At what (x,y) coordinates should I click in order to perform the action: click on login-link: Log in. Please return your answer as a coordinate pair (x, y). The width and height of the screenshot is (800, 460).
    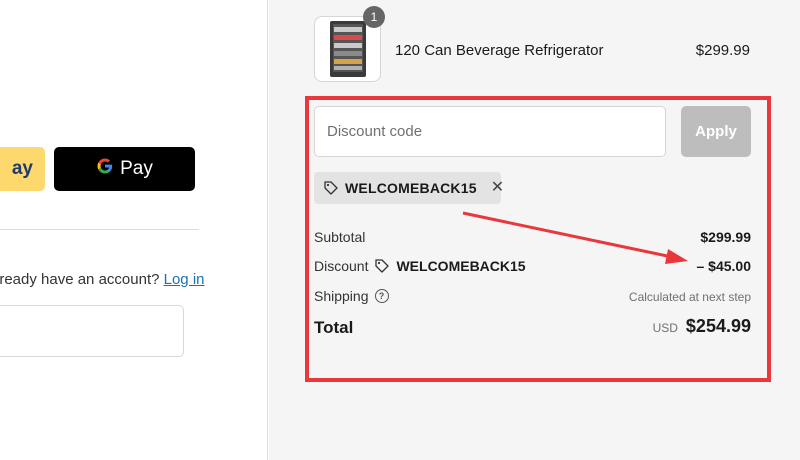
    Looking at the image, I should click on (184, 279).